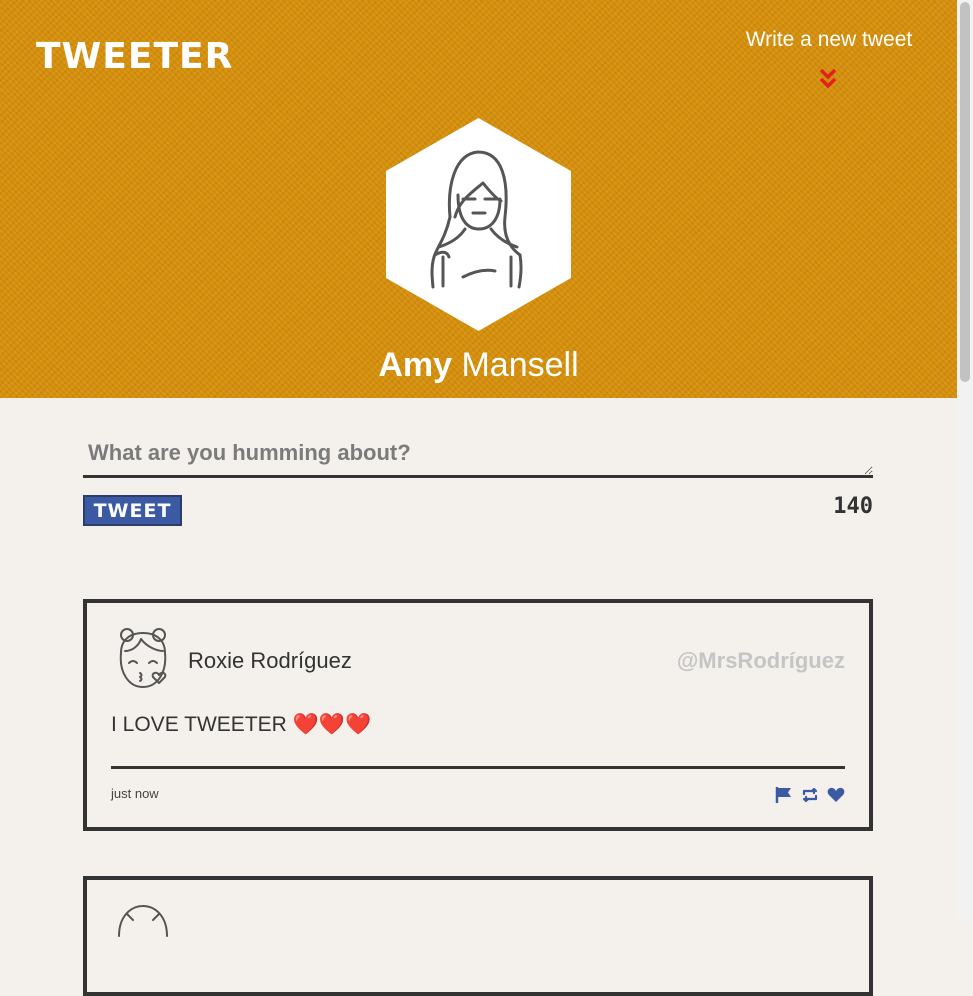 The image size is (973, 996). Describe the element at coordinates (829, 63) in the screenshot. I see `write-new-tweet-toggle: Write a new tweet` at that location.